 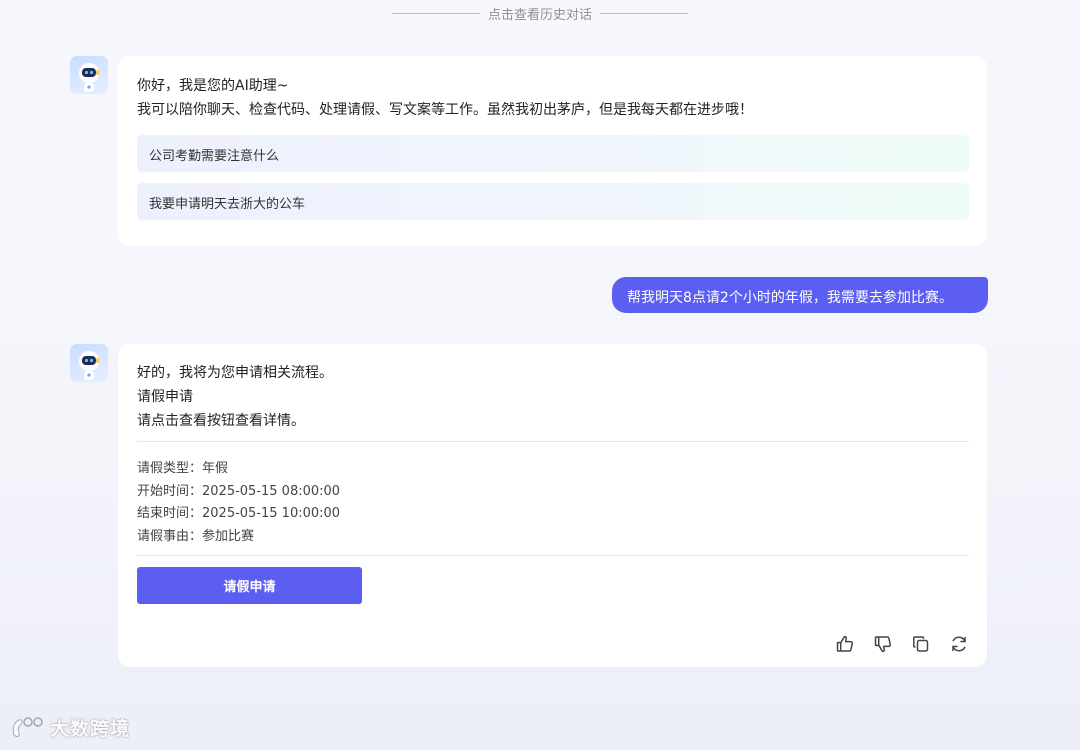 What do you see at coordinates (214, 156) in the screenshot?
I see `suggestion-label: 公司考勤需要注意什么` at bounding box center [214, 156].